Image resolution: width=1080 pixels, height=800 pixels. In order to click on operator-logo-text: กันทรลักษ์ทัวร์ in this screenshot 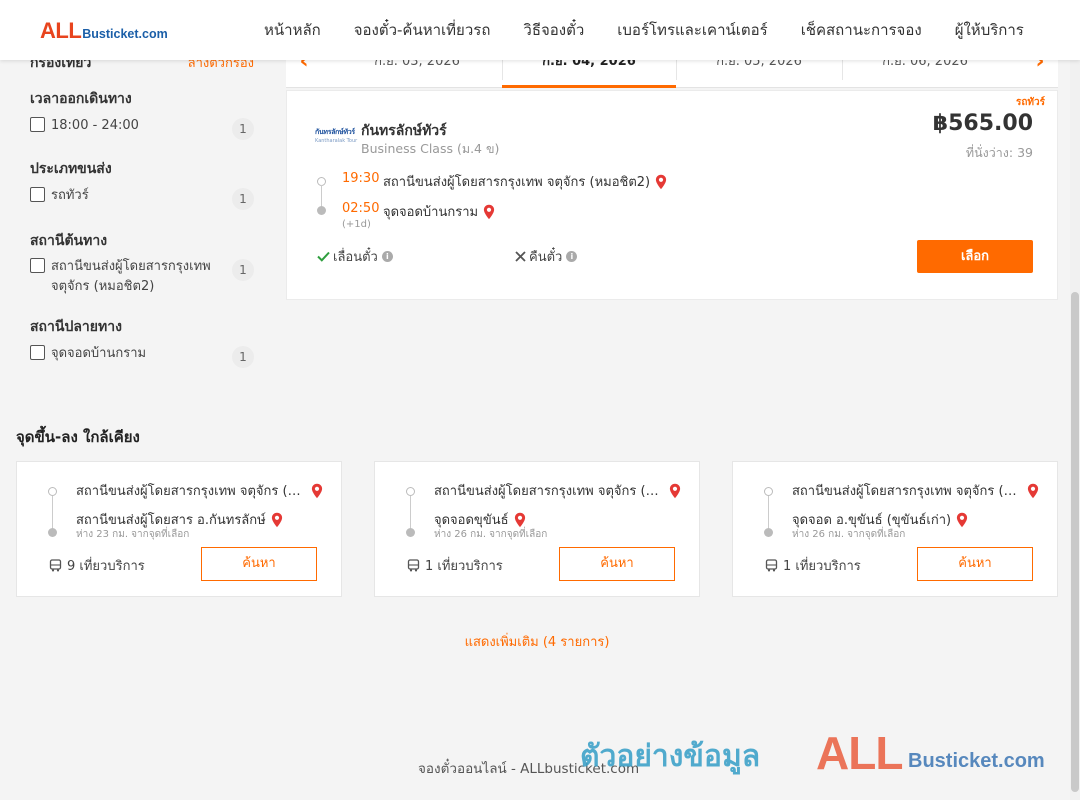, I will do `click(335, 132)`.